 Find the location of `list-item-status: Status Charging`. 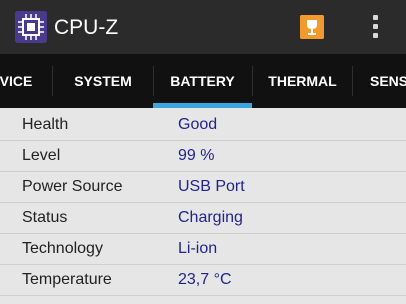

list-item-status: Status Charging is located at coordinates (203, 218).